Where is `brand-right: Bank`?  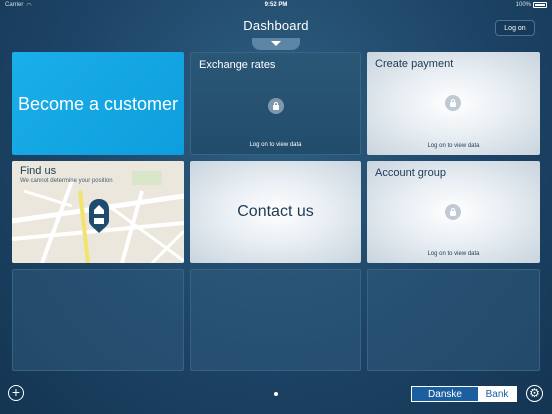
brand-right: Bank is located at coordinates (497, 394).